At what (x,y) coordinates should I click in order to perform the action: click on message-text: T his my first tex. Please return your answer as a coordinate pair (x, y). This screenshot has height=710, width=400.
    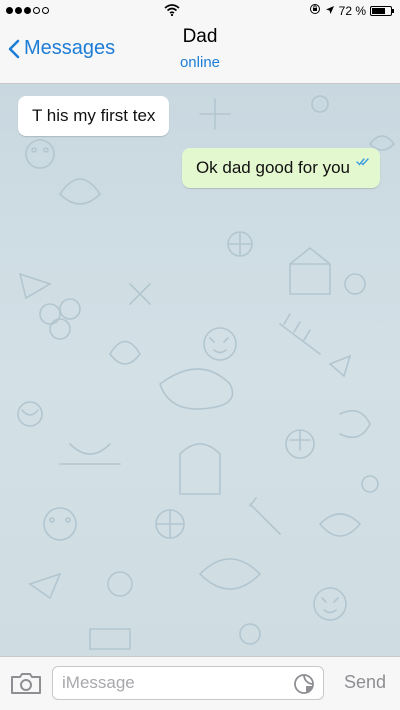
    Looking at the image, I should click on (94, 115).